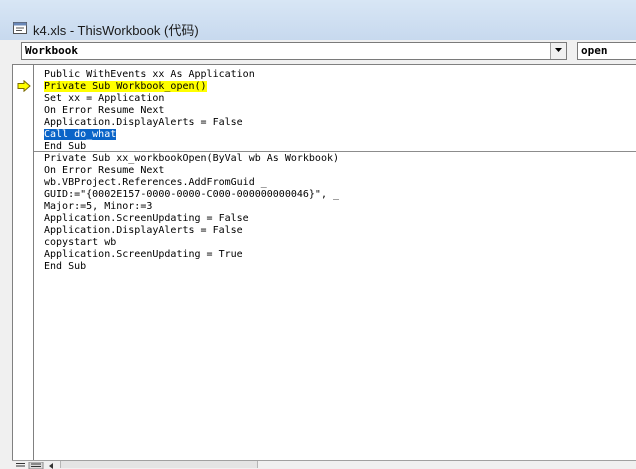 The height and width of the screenshot is (469, 636). I want to click on code-line: wb.VBProject.References.AddFromGuid _, so click(155, 182).